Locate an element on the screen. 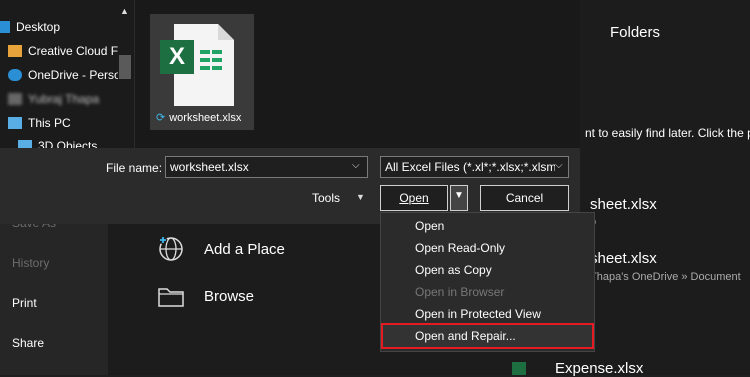 This screenshot has width=750, height=377. sync-icon: ⟳ is located at coordinates (161, 118).